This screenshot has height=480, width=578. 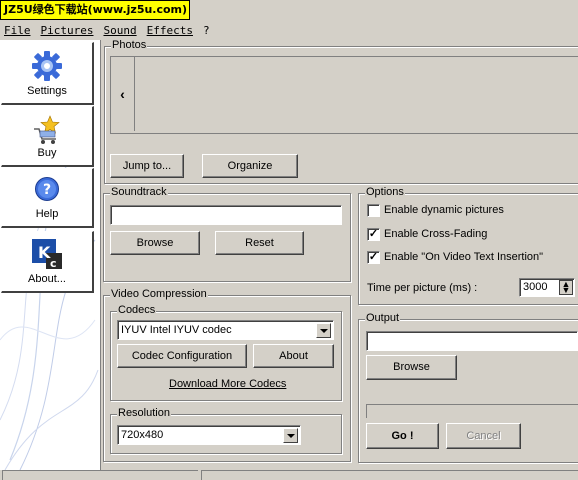 I want to click on menu-sound: Sound, so click(x=119, y=30).